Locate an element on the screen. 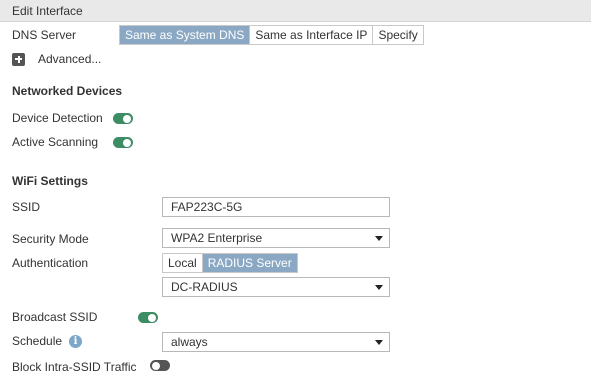 This screenshot has width=591, height=381. block-intra-ssid-row: Block Intra-SSID Traffic is located at coordinates (74, 367).